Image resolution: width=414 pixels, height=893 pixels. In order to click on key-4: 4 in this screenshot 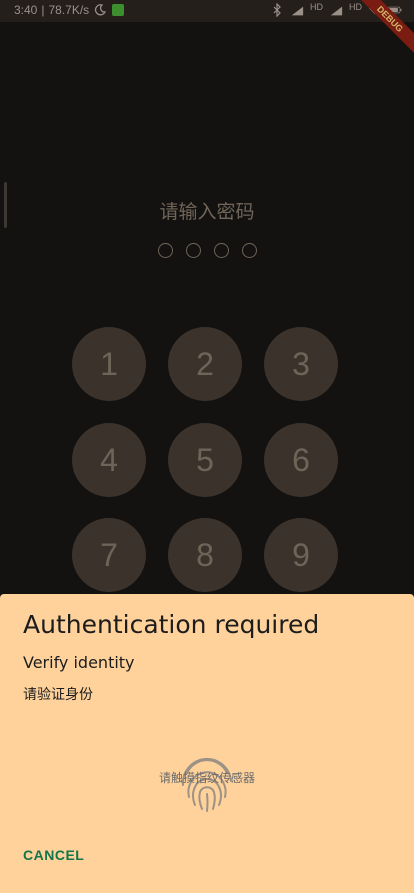, I will do `click(109, 460)`.